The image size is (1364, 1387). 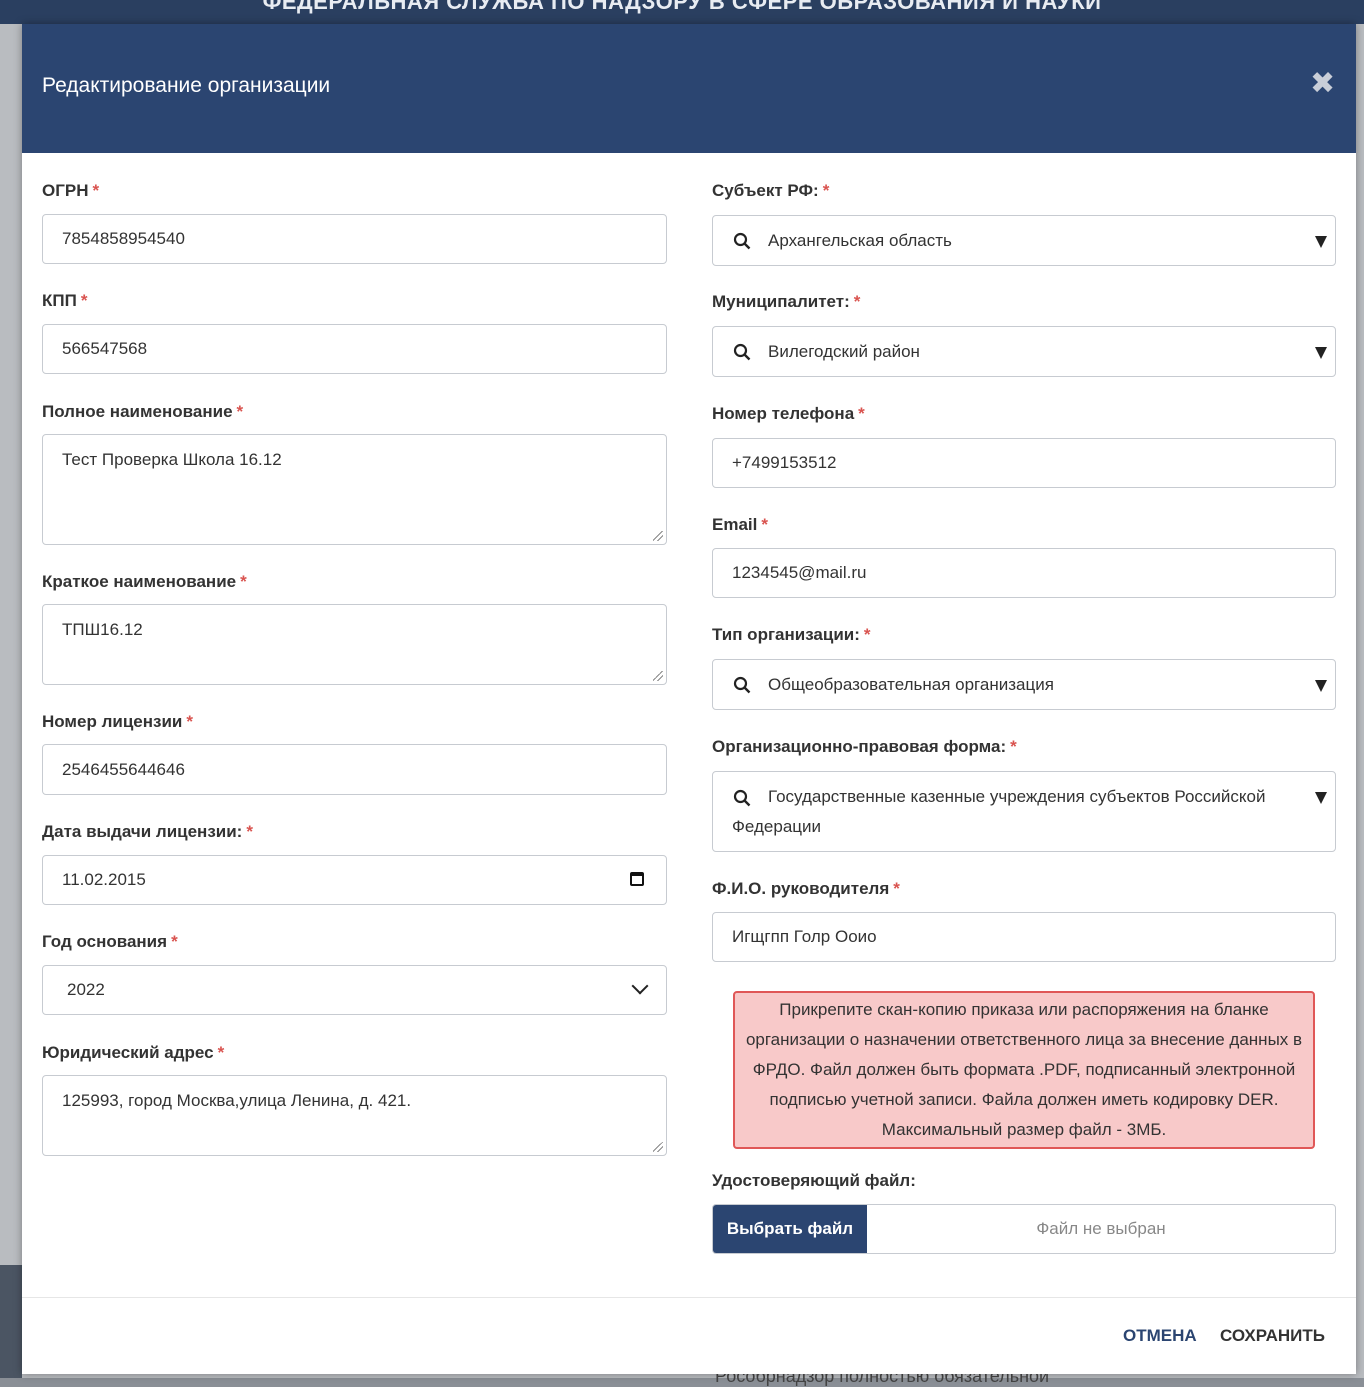 What do you see at coordinates (1160, 1336) in the screenshot?
I see `cancel-button: ОТМЕНА` at bounding box center [1160, 1336].